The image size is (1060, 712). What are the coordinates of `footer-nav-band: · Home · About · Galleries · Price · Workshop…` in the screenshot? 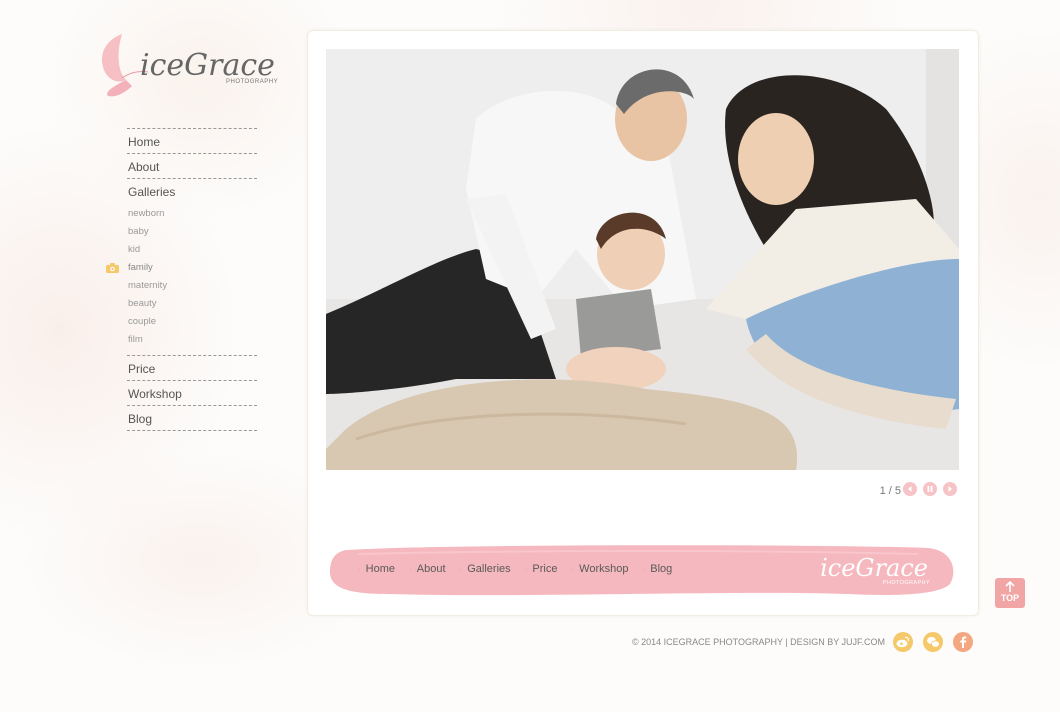 It's located at (642, 571).